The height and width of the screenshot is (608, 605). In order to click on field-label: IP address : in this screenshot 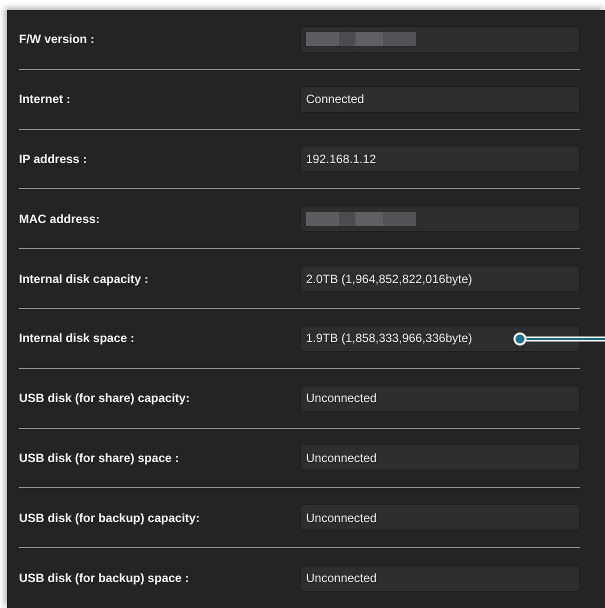, I will do `click(53, 159)`.